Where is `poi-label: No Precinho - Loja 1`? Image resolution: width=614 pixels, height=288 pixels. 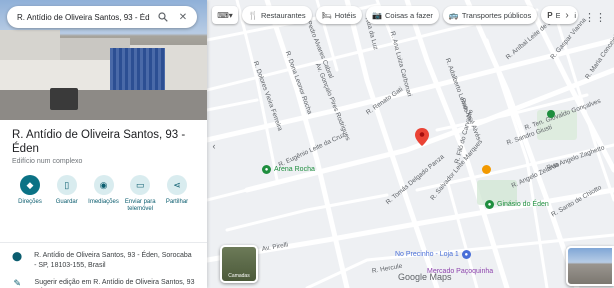
poi-label: No Precinho - Loja 1 is located at coordinates (427, 254).